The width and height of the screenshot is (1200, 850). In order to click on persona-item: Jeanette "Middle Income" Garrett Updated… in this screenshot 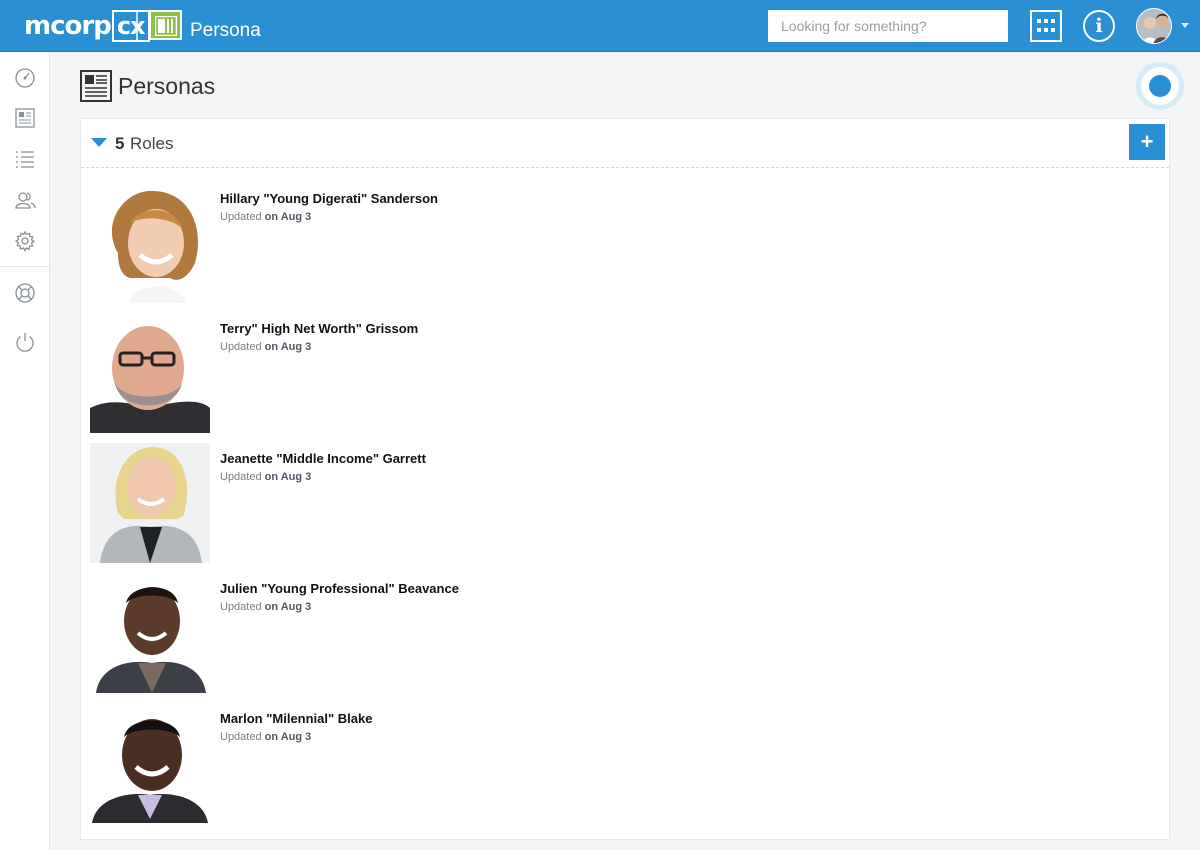, I will do `click(625, 503)`.